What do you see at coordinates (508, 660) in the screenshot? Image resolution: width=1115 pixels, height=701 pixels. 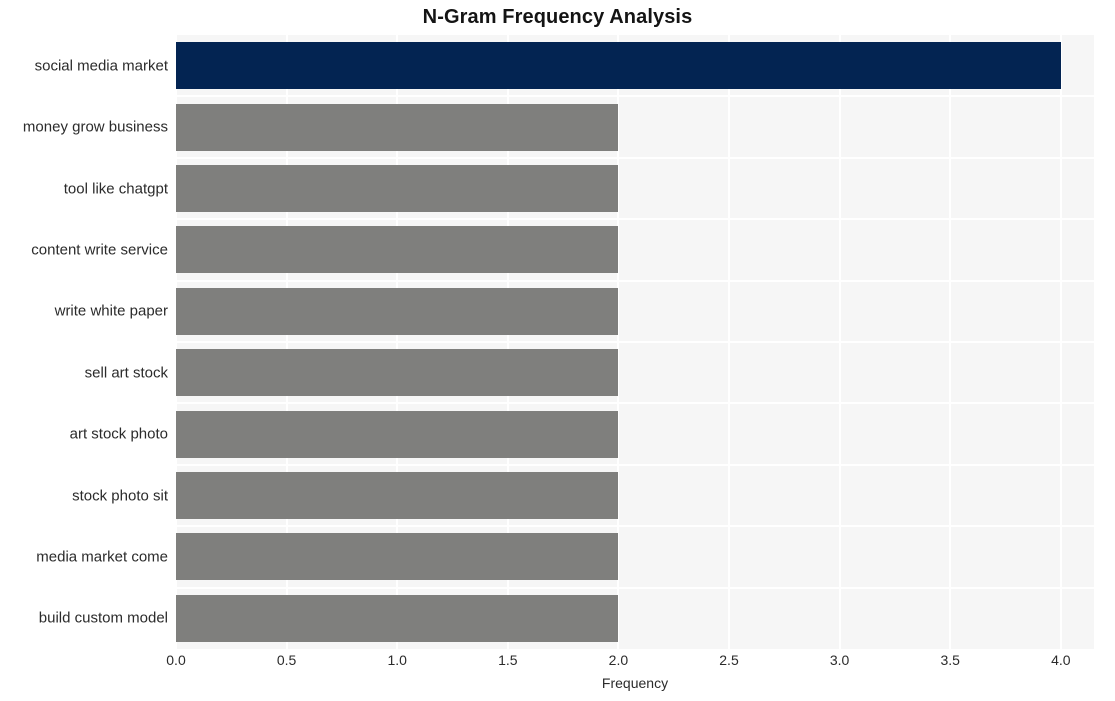 I see `x-axis-tick-label: 1.5` at bounding box center [508, 660].